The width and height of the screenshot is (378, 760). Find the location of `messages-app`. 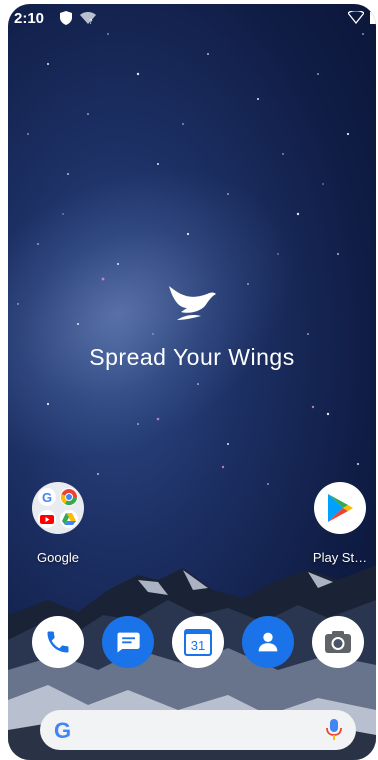

messages-app is located at coordinates (128, 642).